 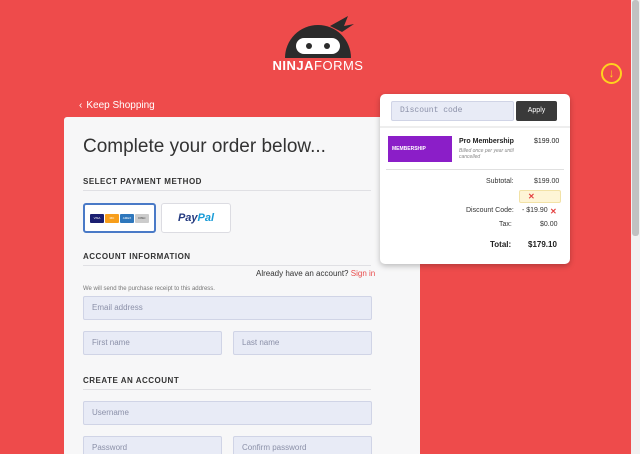 I want to click on payment-option-paypal: PayPal, so click(x=196, y=218).